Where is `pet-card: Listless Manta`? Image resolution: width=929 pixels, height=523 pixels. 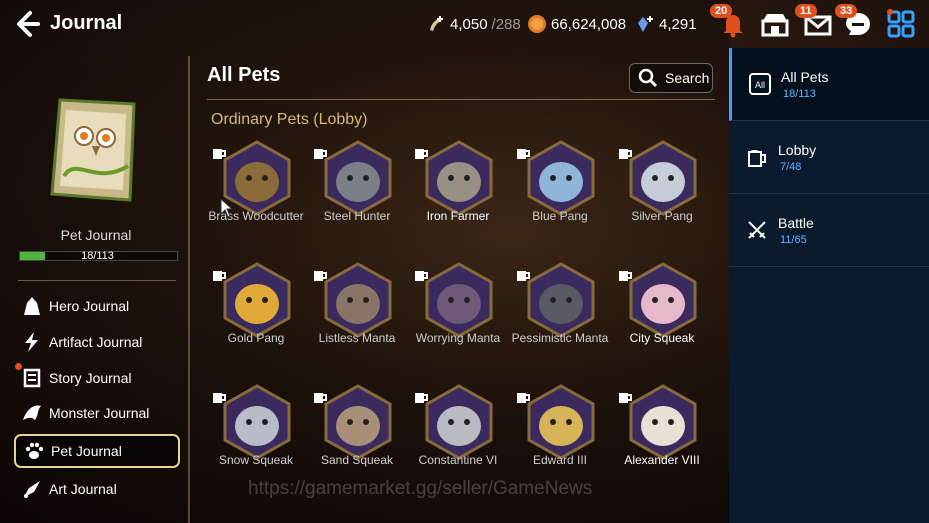
pet-card: Listless Manta is located at coordinates (357, 317).